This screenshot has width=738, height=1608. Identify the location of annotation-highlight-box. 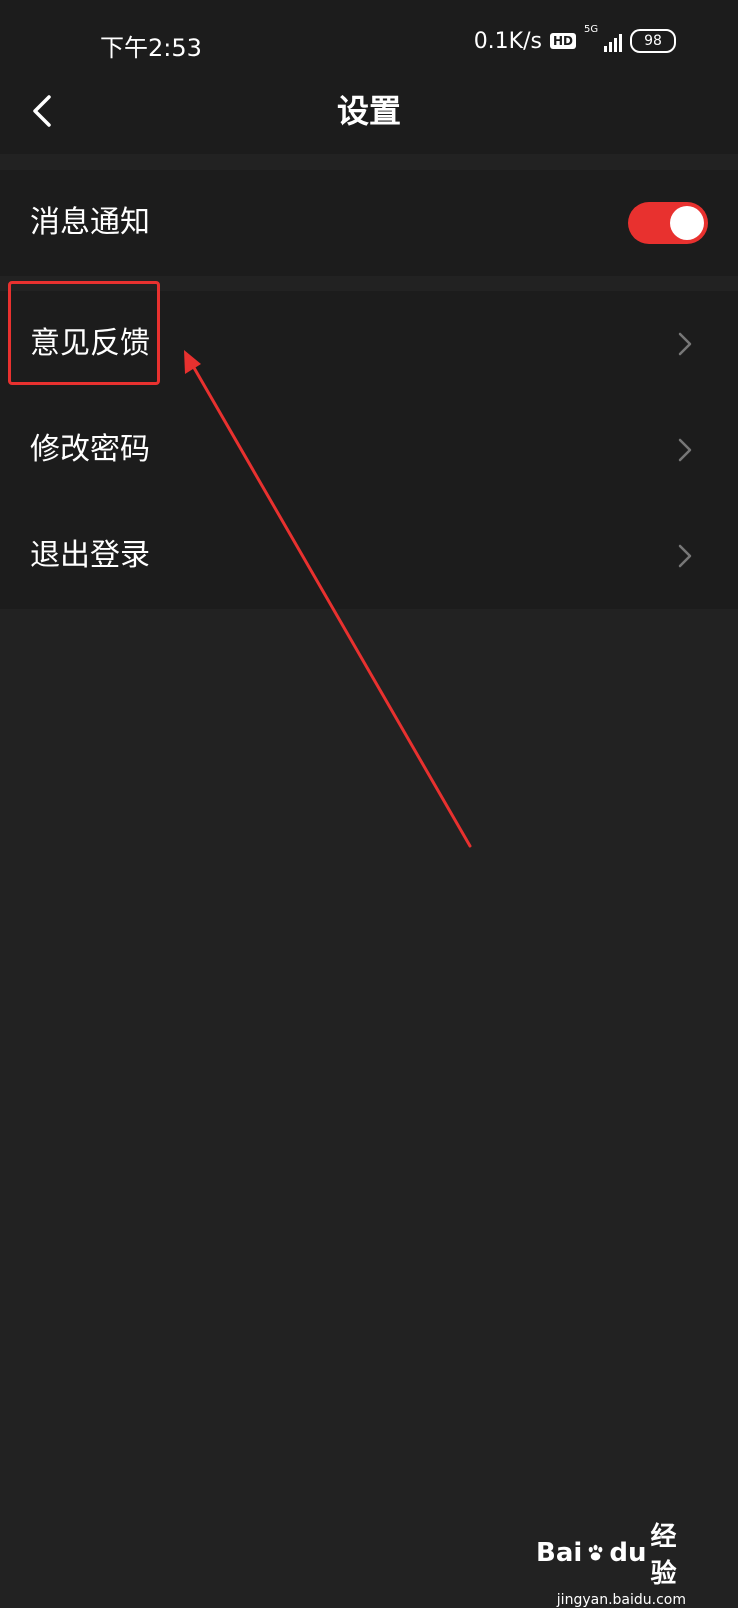
(84, 333).